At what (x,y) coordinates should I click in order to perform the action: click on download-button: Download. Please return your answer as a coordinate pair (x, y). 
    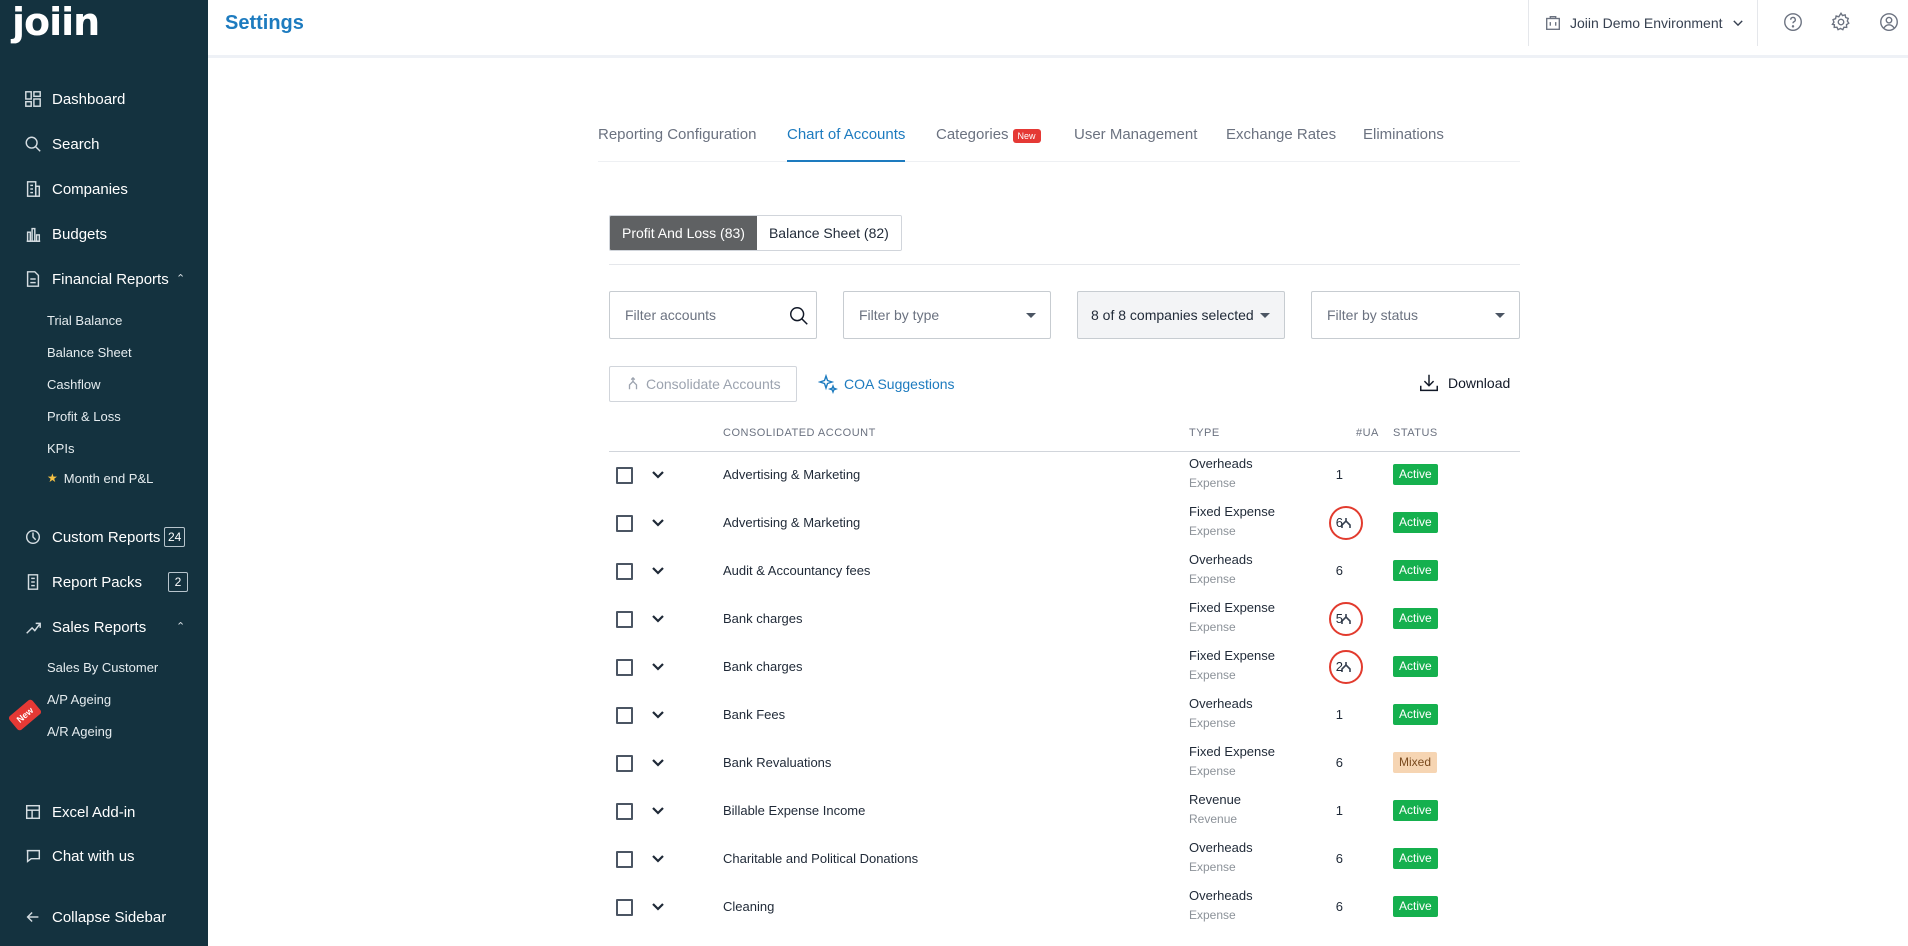
    Looking at the image, I should click on (1464, 383).